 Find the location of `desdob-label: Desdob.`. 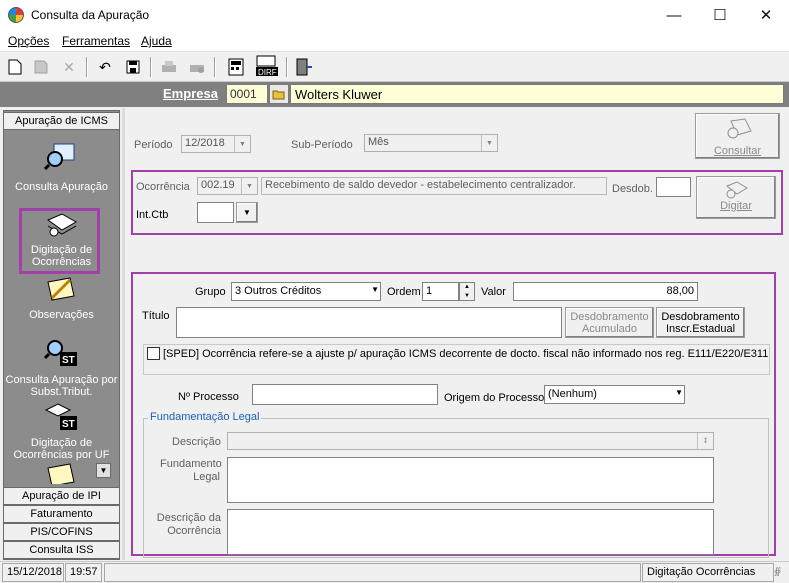

desdob-label: Desdob. is located at coordinates (632, 189).